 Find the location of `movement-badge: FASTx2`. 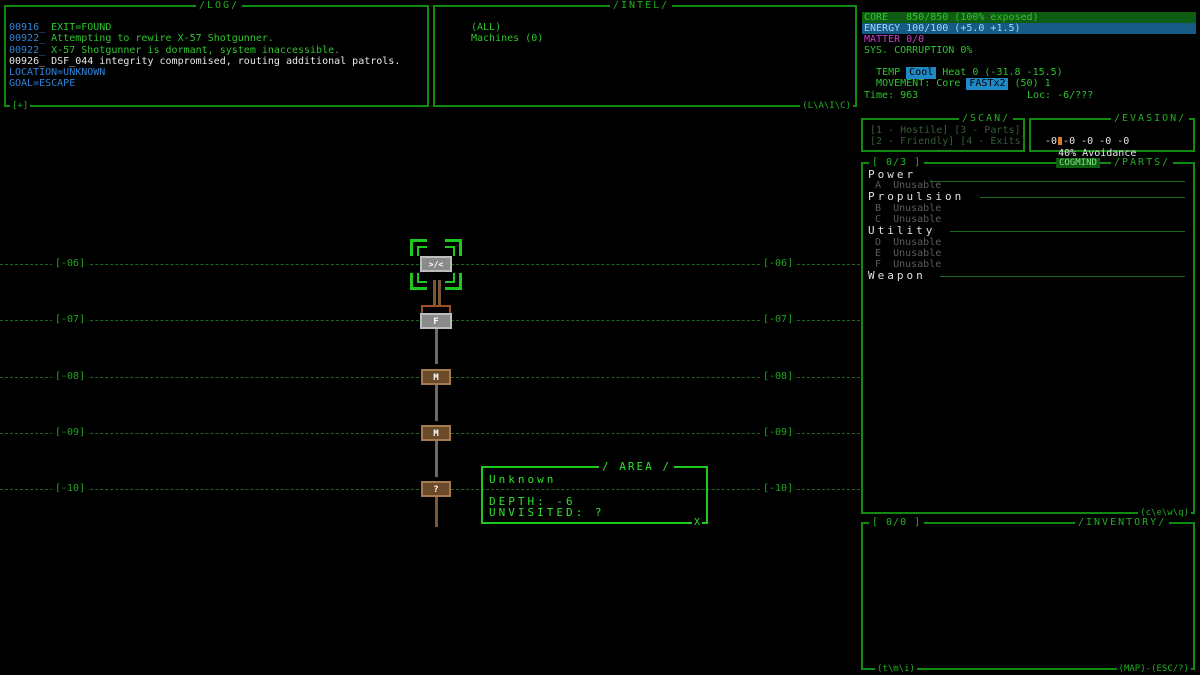

movement-badge: FASTx2 is located at coordinates (987, 84).